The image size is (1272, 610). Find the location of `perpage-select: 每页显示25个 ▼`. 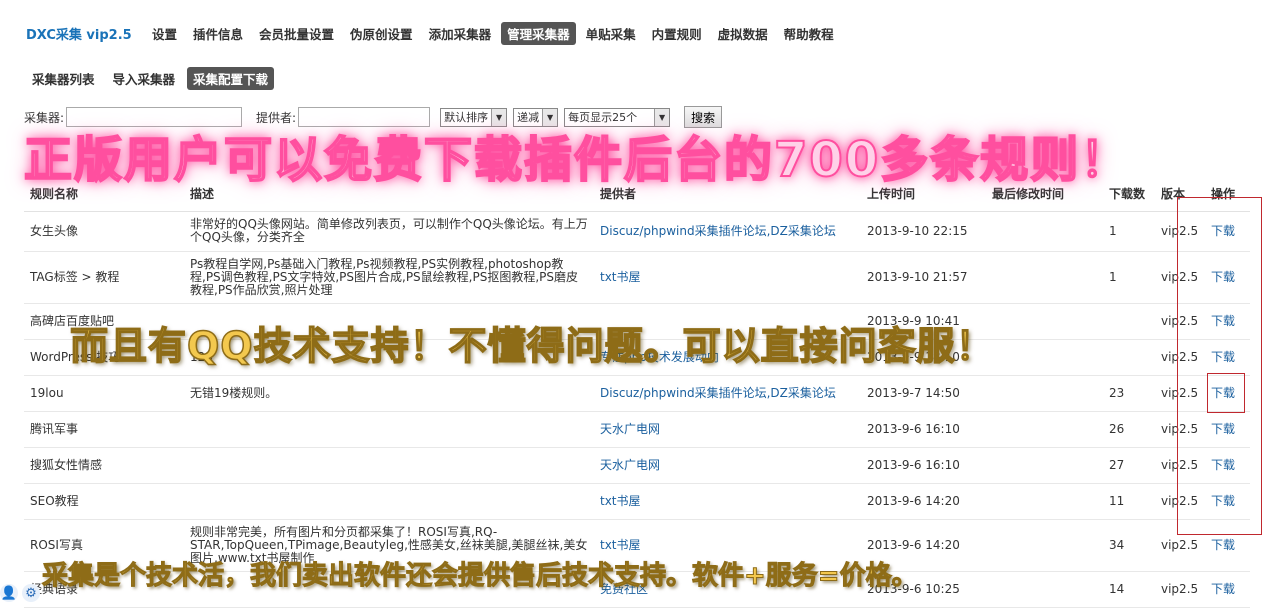

perpage-select: 每页显示25个 ▼ is located at coordinates (617, 117).